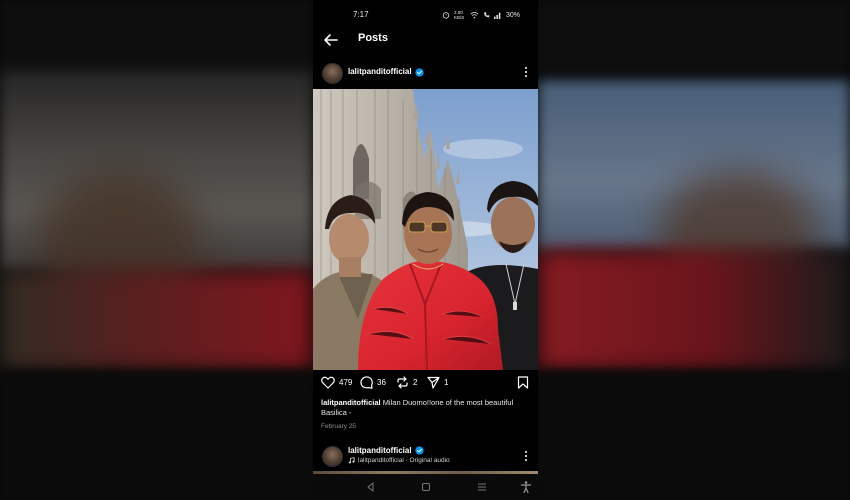 Image resolution: width=850 pixels, height=500 pixels. Describe the element at coordinates (425, 40) in the screenshot. I see `top-bar: Posts` at that location.